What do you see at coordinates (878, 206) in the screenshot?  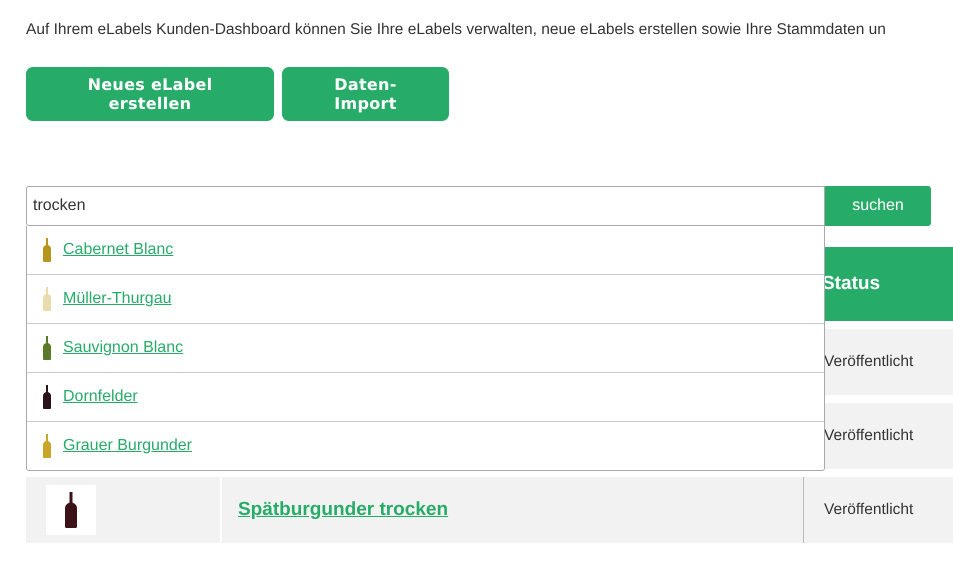 I see `search-button: suchen` at bounding box center [878, 206].